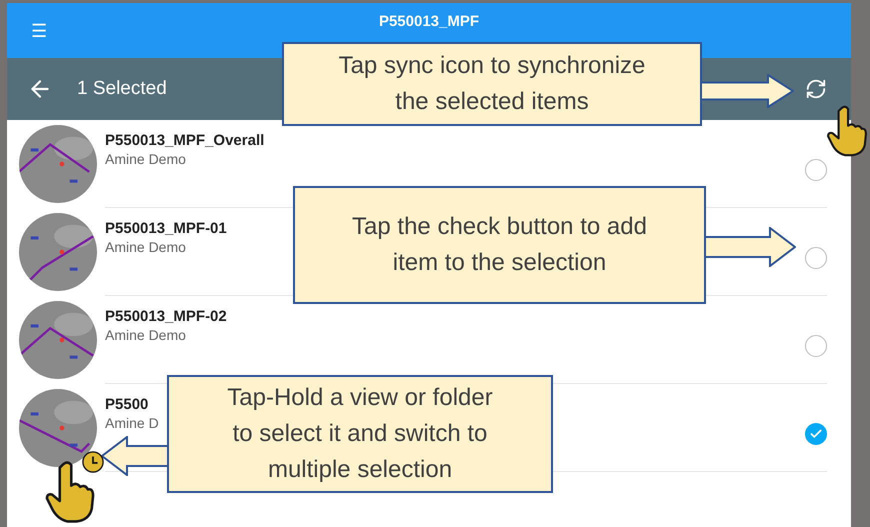 The image size is (870, 527). I want to click on clock-icon, so click(93, 462).